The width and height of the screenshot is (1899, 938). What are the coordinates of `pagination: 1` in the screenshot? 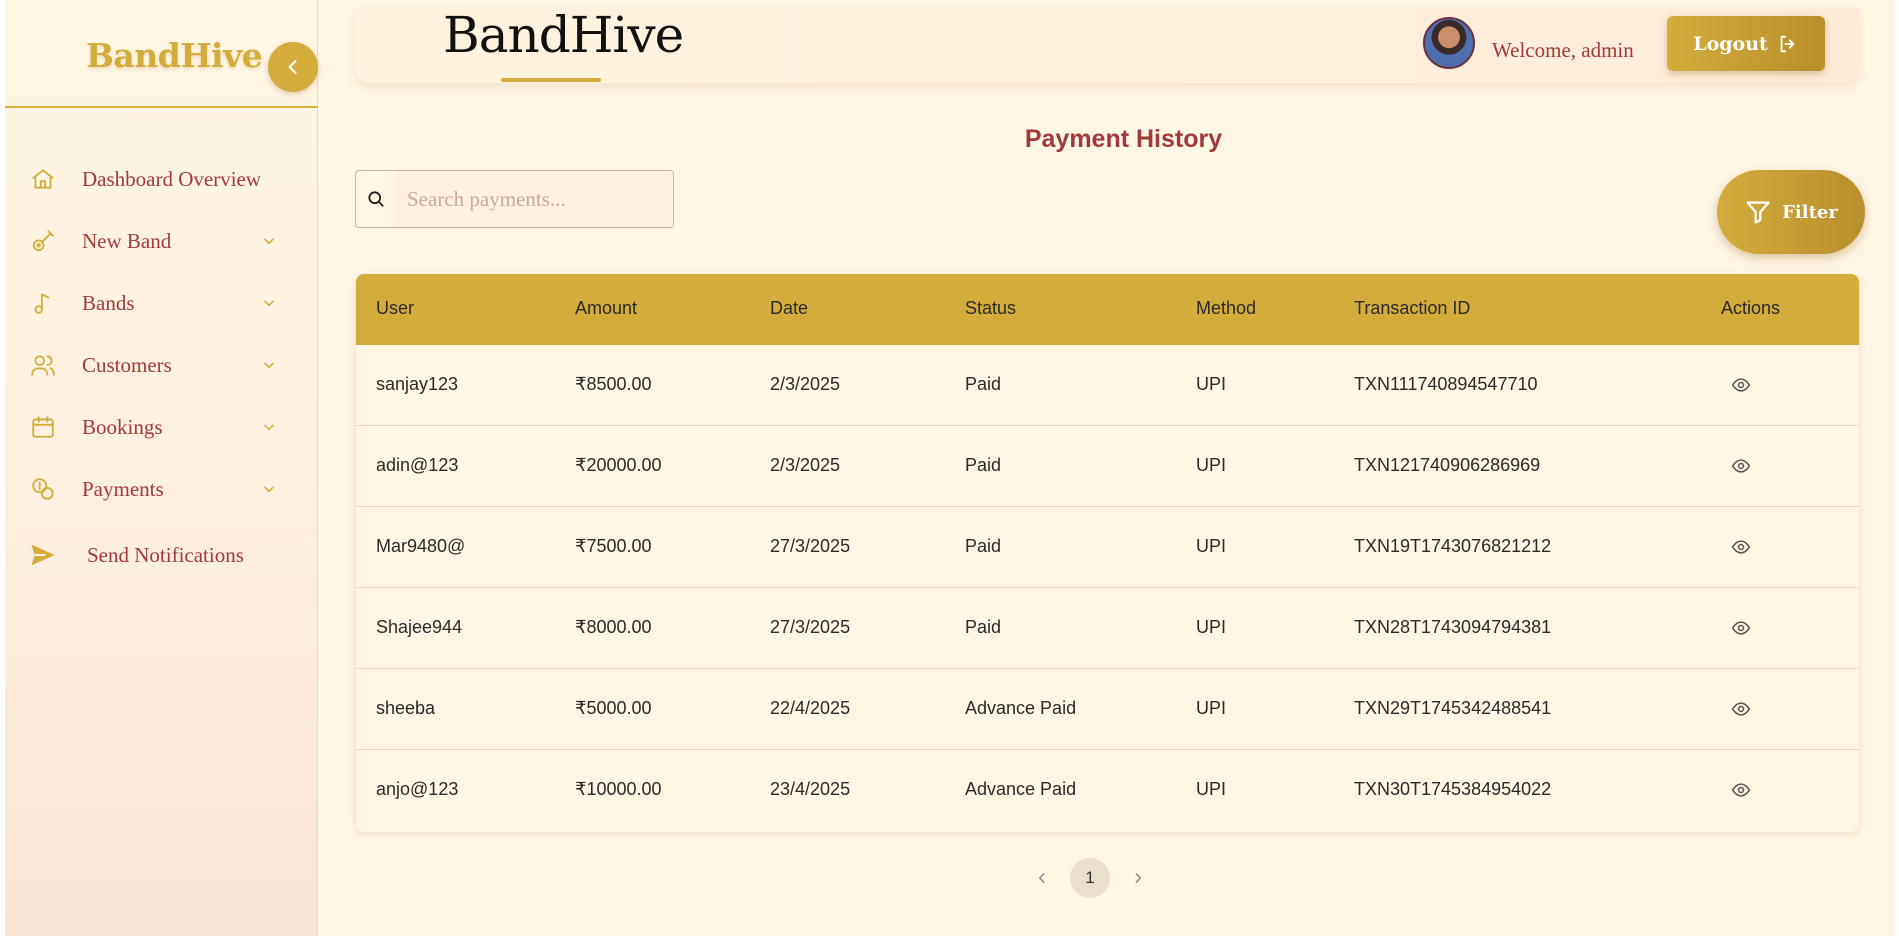 It's located at (1090, 878).